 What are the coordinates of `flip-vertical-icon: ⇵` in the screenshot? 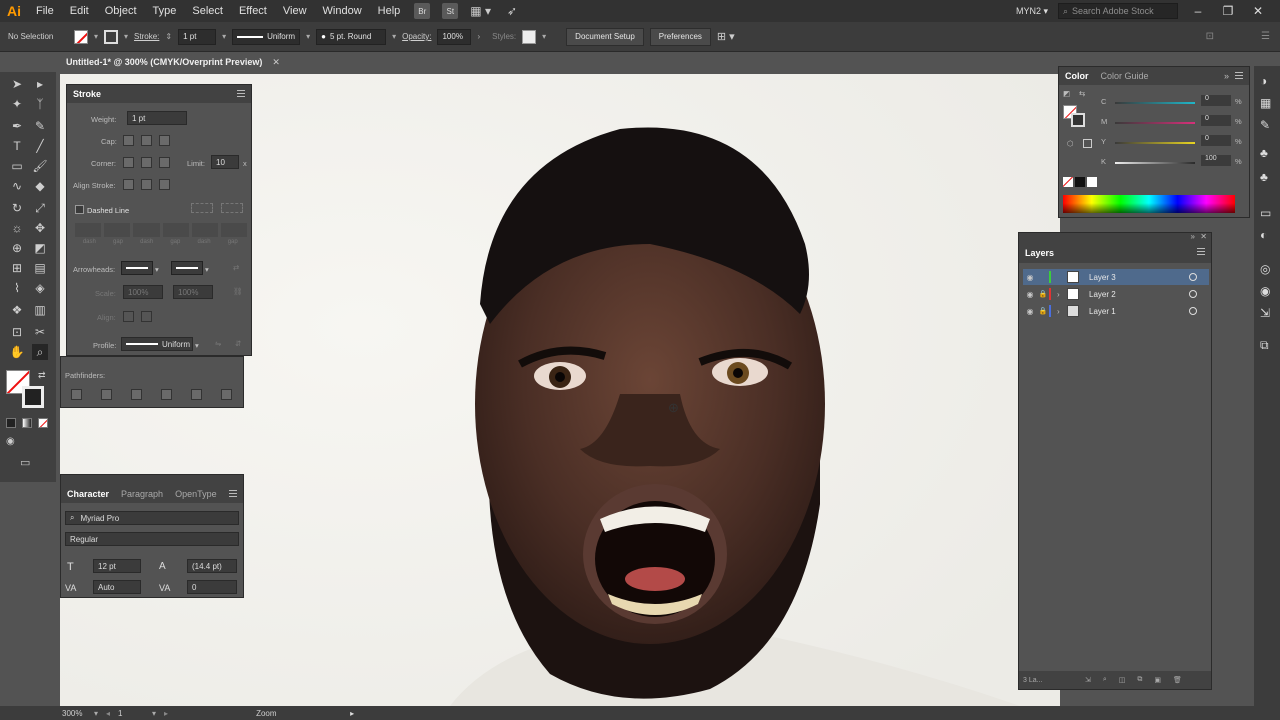 It's located at (238, 343).